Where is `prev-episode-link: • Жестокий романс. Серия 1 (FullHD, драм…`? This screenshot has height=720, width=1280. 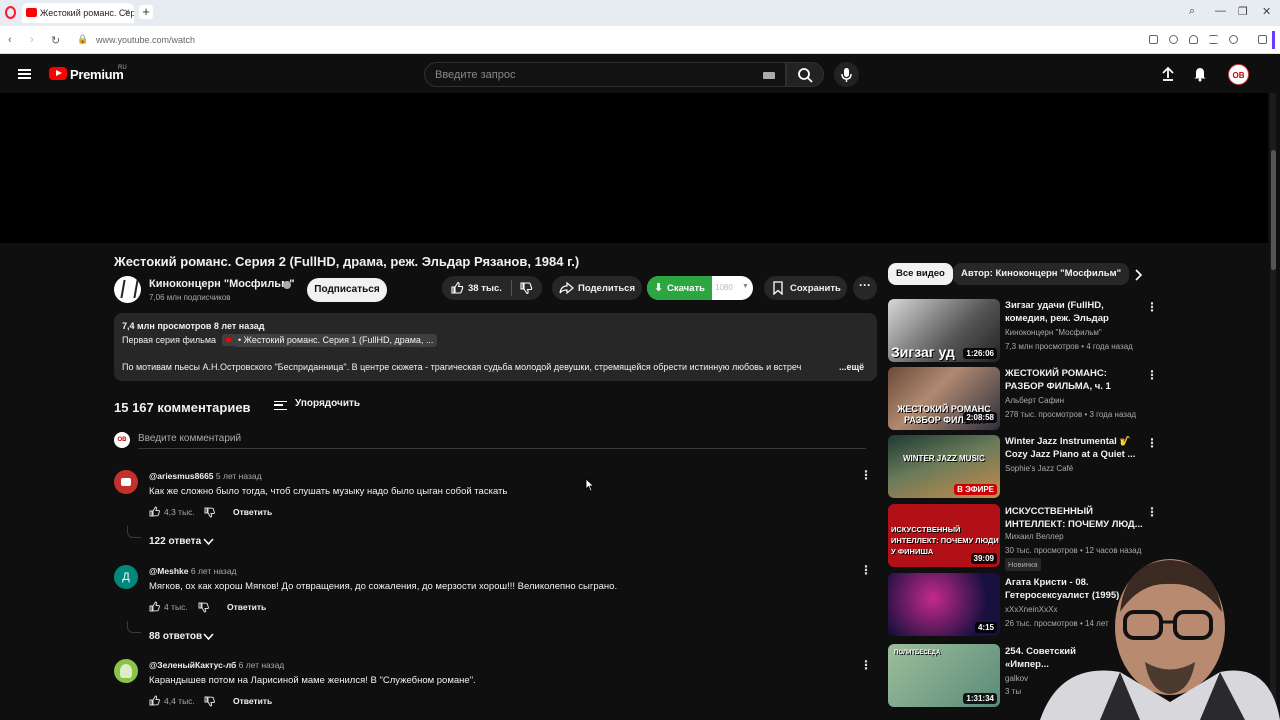 prev-episode-link: • Жестокий романс. Серия 1 (FullHD, драм… is located at coordinates (336, 340).